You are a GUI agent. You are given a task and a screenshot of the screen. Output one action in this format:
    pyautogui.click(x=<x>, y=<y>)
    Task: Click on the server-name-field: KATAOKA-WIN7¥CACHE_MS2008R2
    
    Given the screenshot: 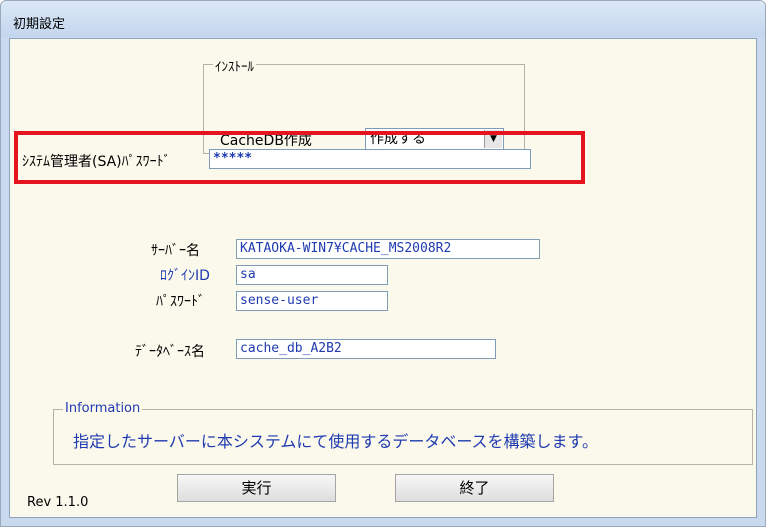 What is the action you would take?
    pyautogui.click(x=388, y=249)
    